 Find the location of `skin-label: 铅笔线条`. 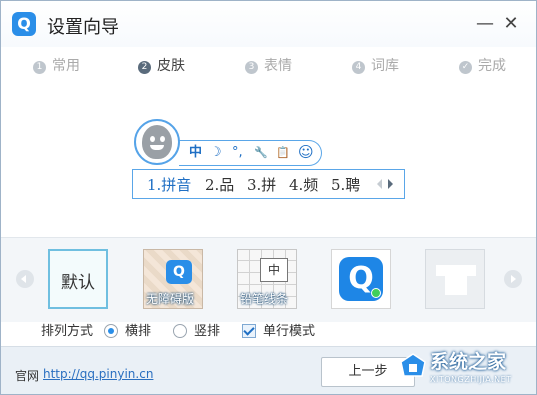

skin-label: 铅笔线条 is located at coordinates (264, 299).